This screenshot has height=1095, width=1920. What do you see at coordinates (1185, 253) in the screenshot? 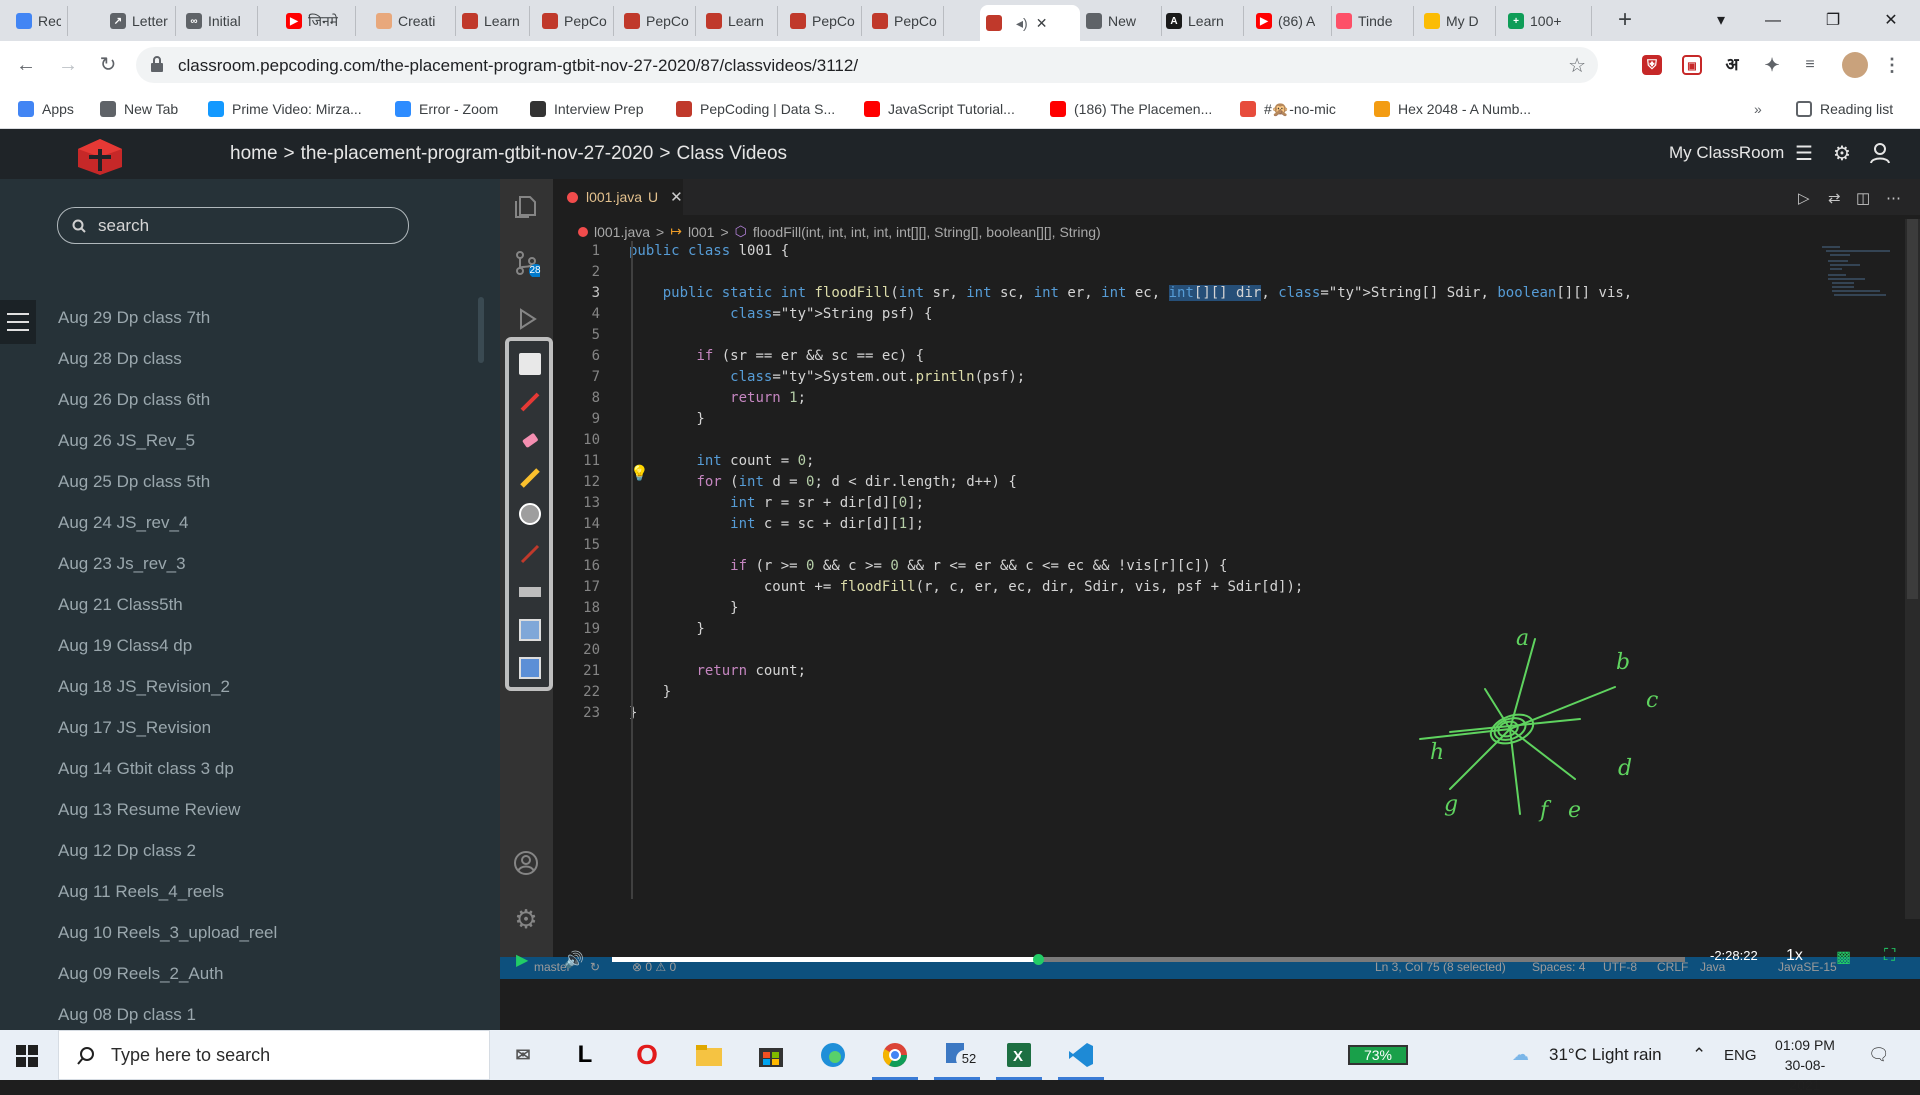
I see `code-line: 1 public class l001 {` at bounding box center [1185, 253].